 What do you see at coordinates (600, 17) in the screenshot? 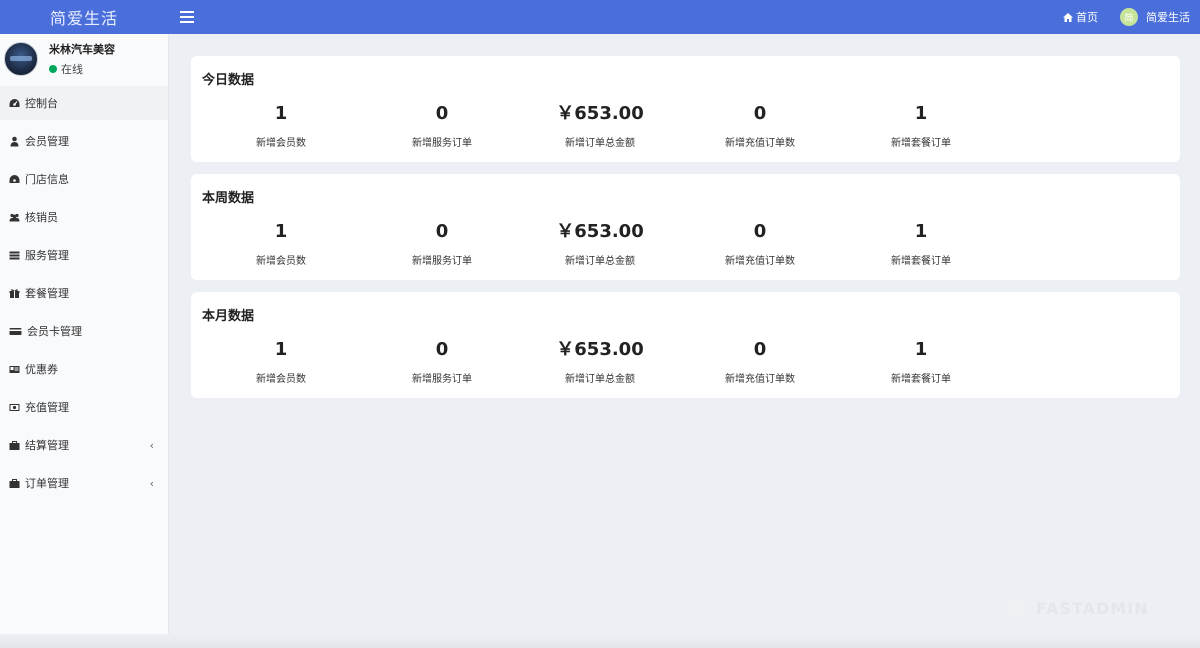
I see `top-navbar: 简爱生活 首页 简 简爱生活` at bounding box center [600, 17].